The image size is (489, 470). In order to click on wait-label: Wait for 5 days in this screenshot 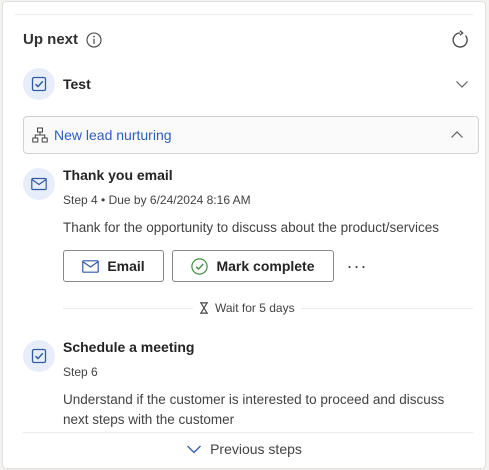, I will do `click(255, 308)`.